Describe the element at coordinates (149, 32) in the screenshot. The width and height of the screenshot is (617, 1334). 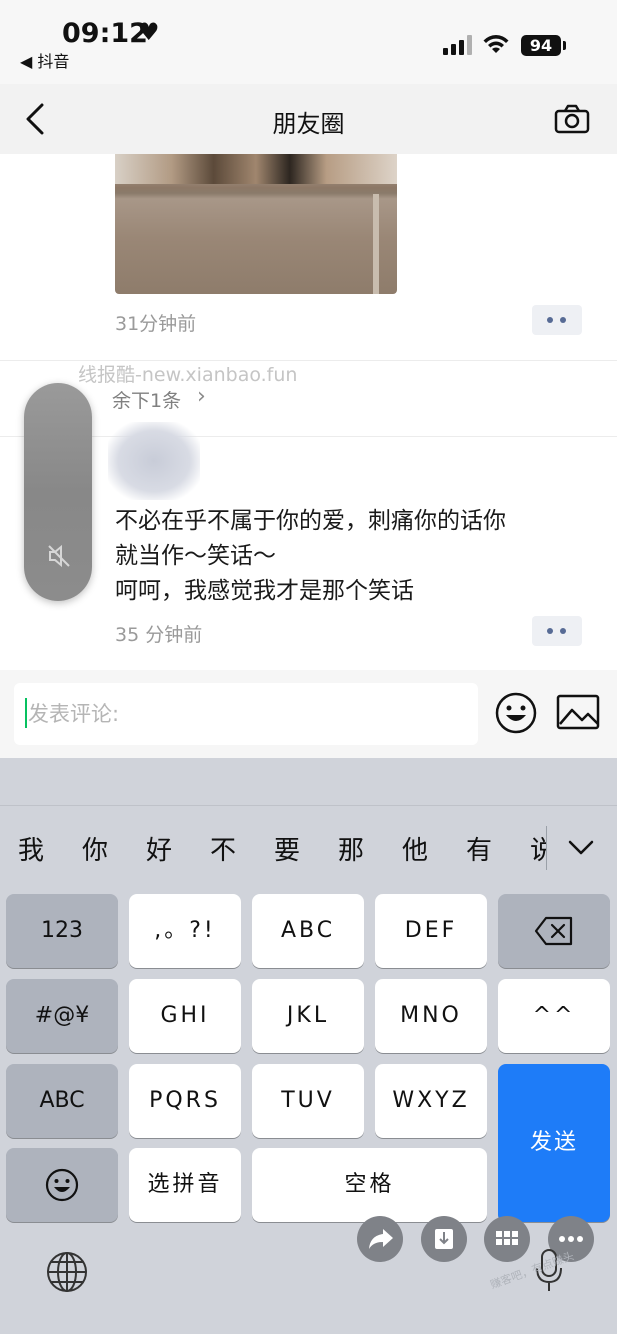
I see `heart-icon: ♥` at that location.